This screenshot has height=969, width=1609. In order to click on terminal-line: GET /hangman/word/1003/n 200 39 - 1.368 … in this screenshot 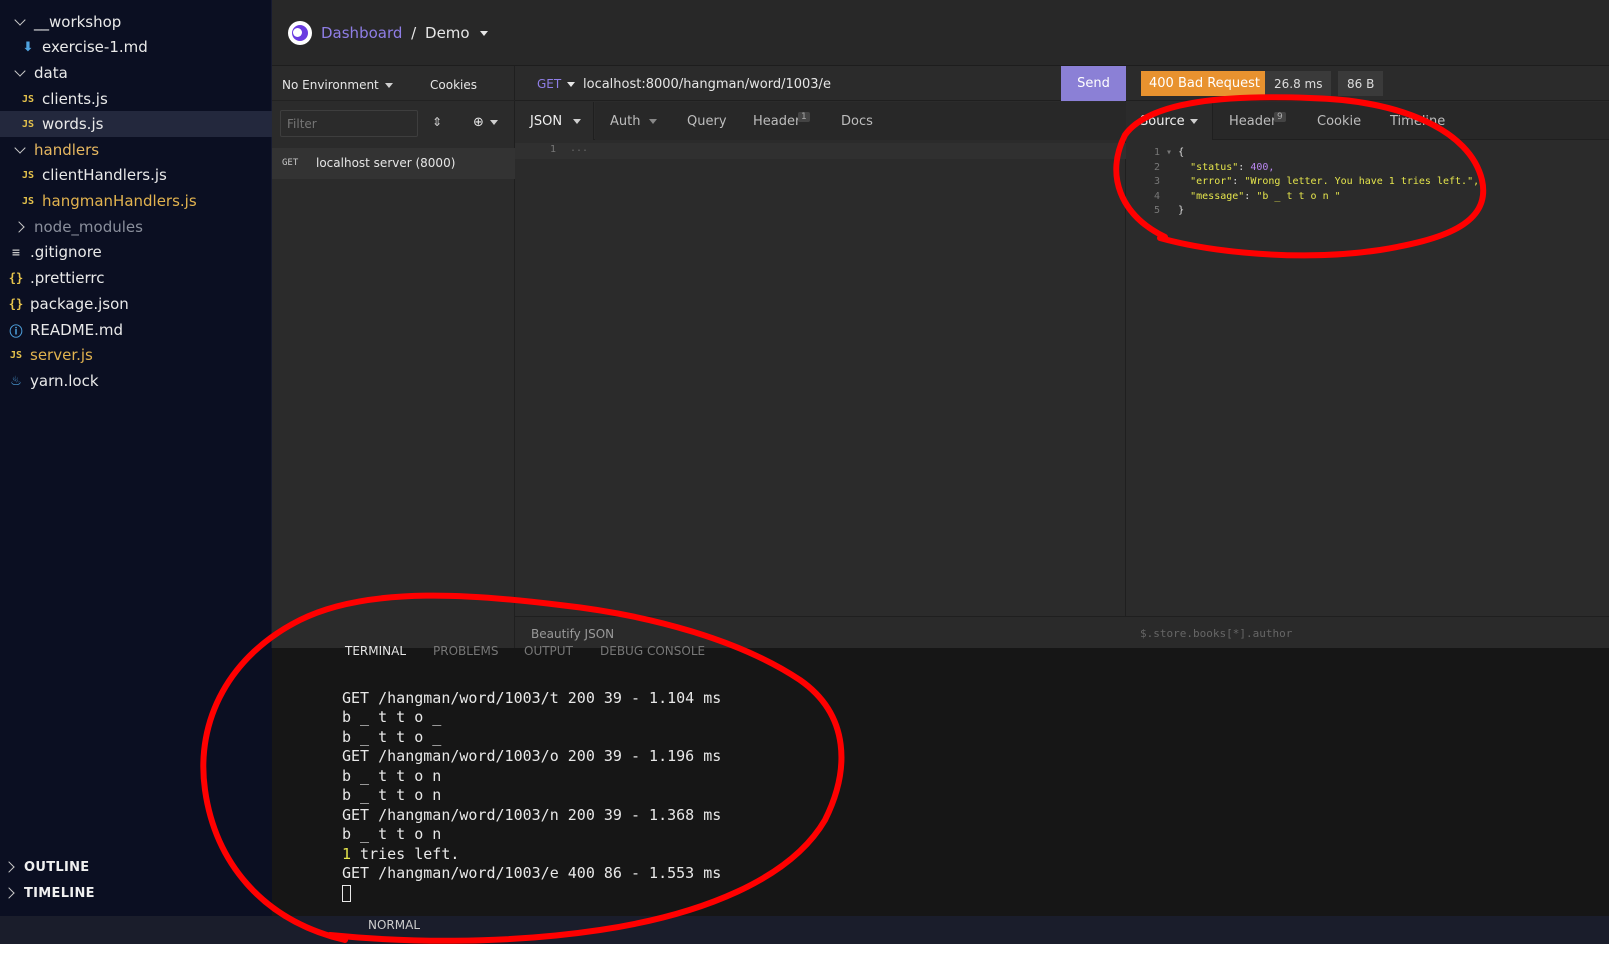, I will do `click(532, 815)`.